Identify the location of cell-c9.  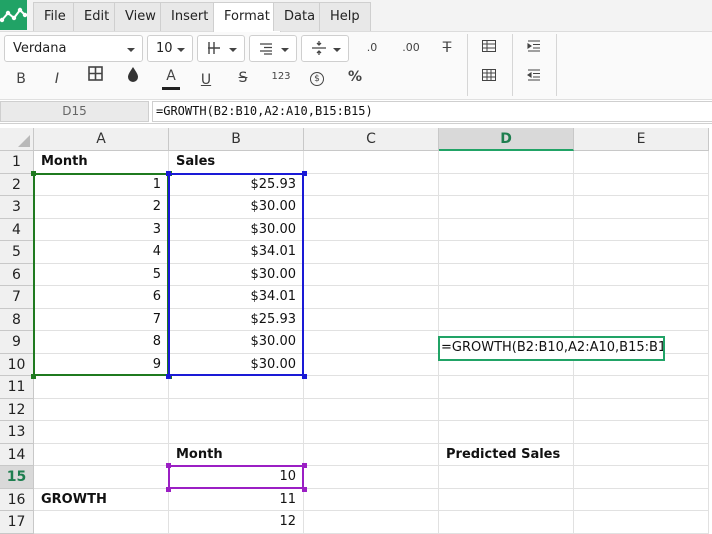
(371, 342).